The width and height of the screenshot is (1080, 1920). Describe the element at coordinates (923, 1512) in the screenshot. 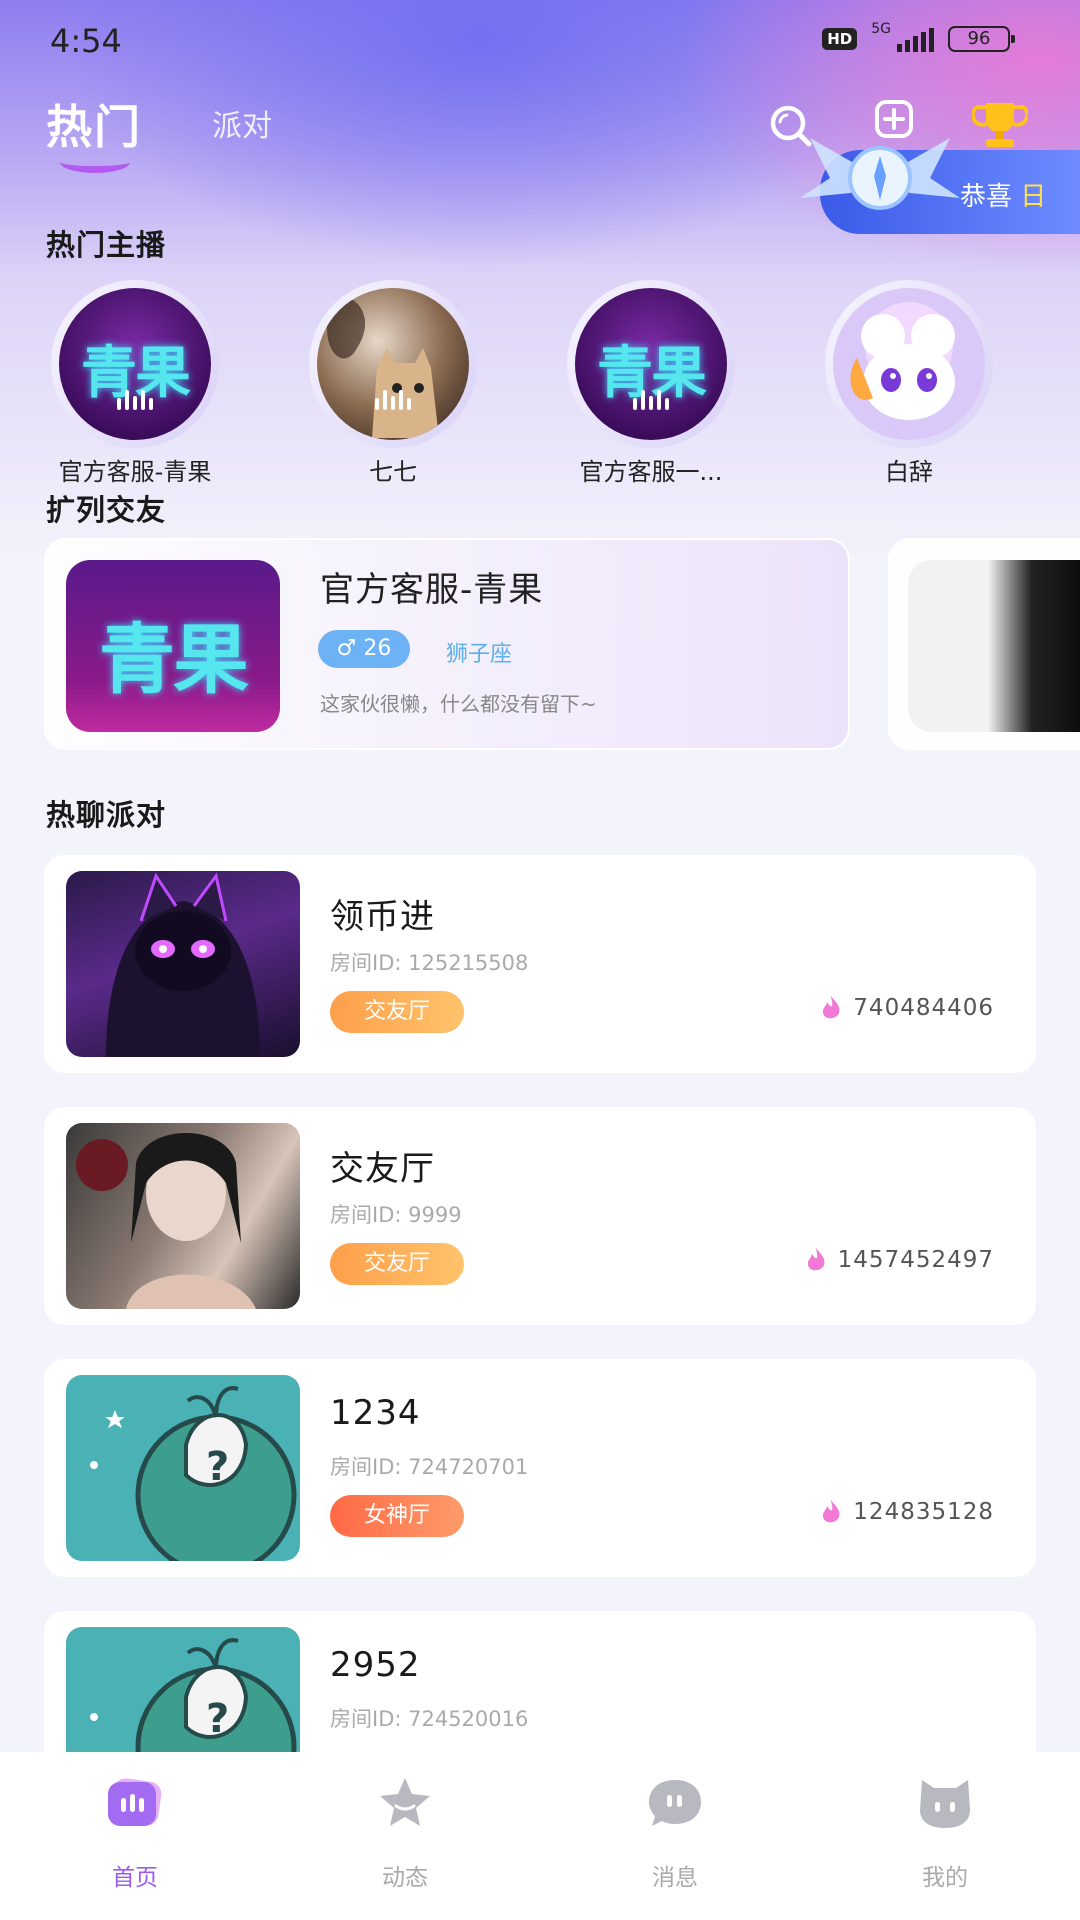

I see `heat-value: 124835128` at that location.